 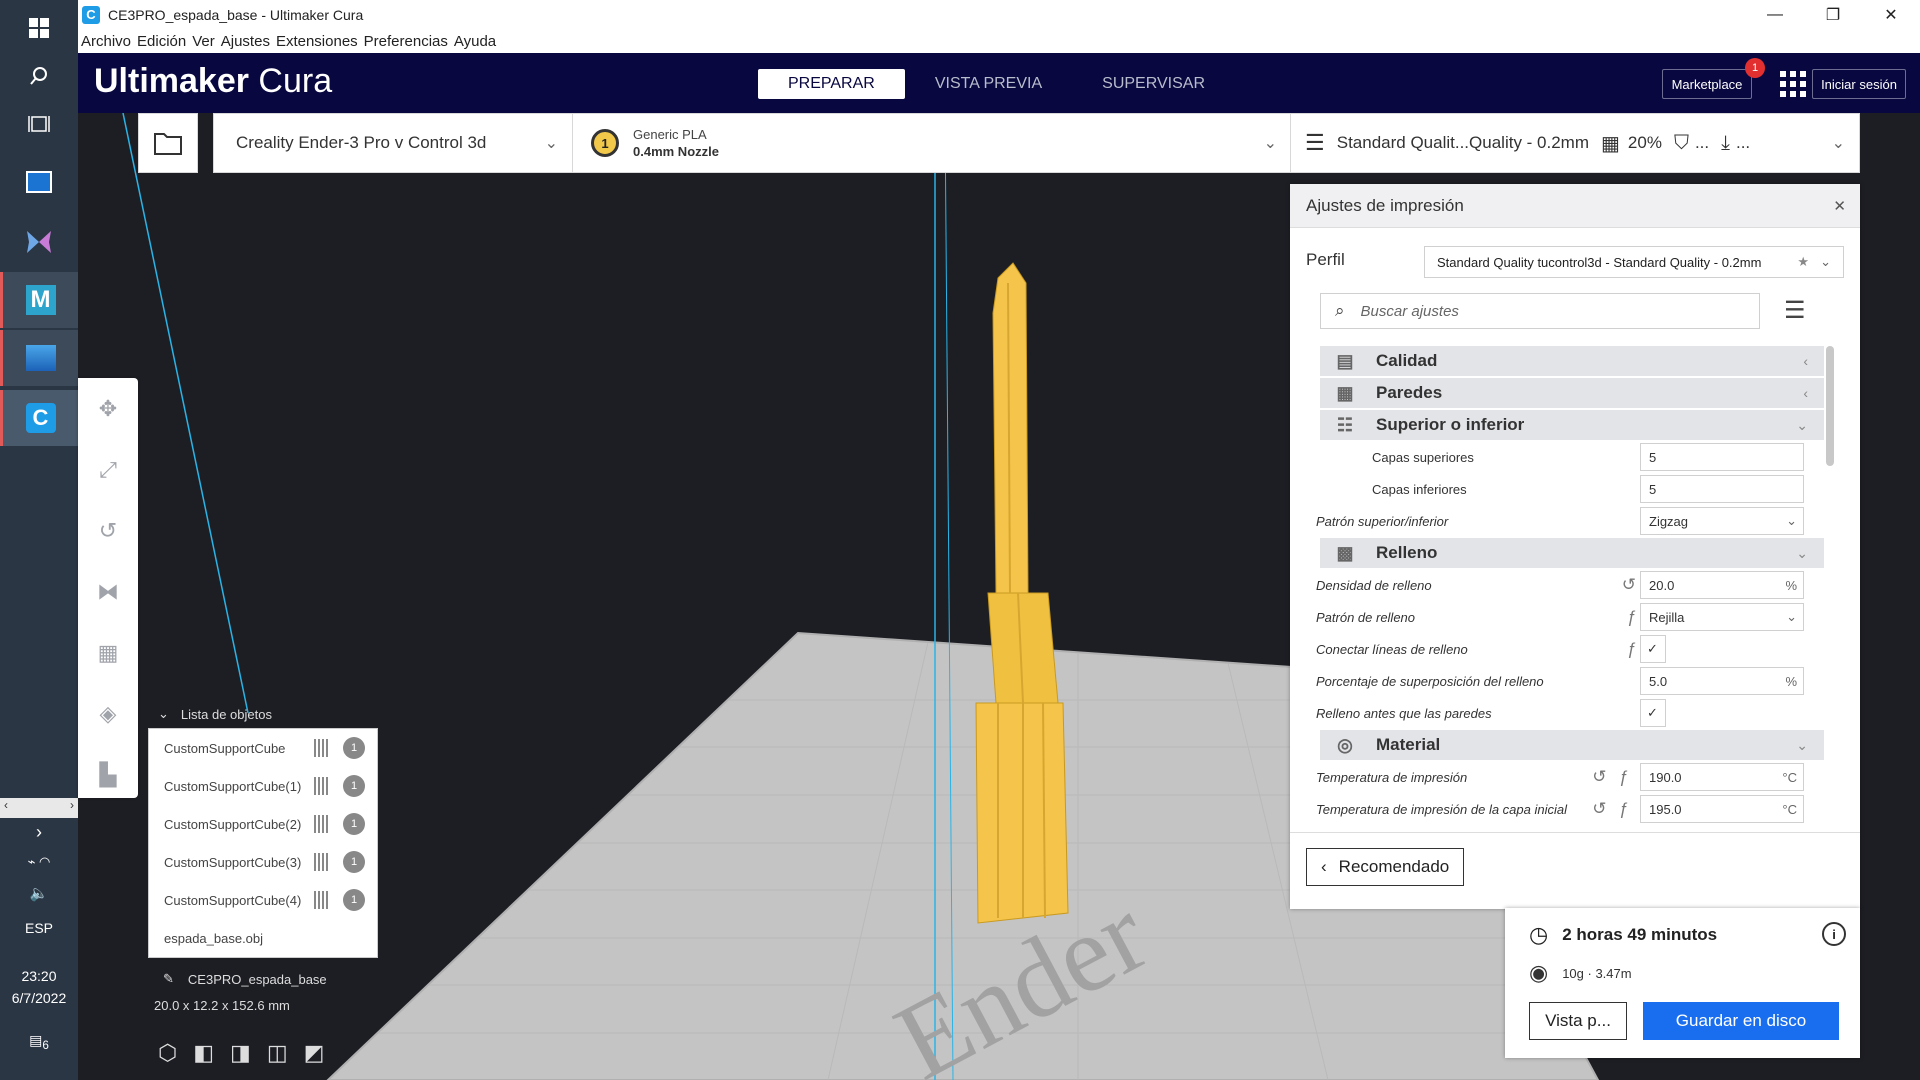 What do you see at coordinates (1572, 745) in the screenshot?
I see `category-material: ◎ Material ⌄` at bounding box center [1572, 745].